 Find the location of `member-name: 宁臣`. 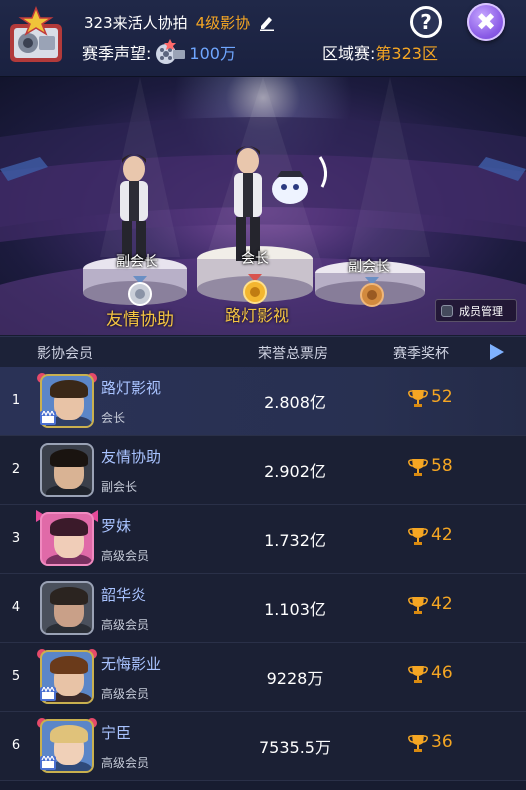

member-name: 宁臣 is located at coordinates (116, 732).